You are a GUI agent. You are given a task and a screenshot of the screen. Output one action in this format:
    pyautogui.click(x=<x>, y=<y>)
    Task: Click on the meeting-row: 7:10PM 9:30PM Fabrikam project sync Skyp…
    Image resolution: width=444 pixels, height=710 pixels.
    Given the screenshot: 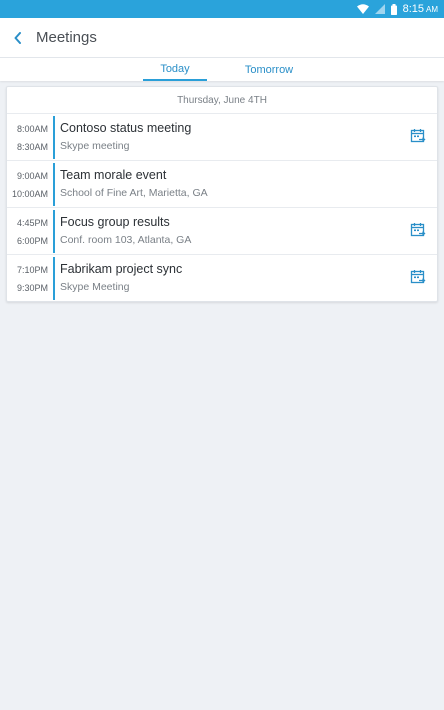 What is the action you would take?
    pyautogui.click(x=222, y=278)
    